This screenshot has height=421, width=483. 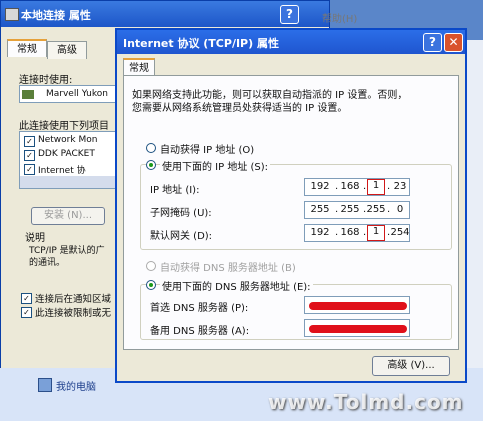 I want to click on gateway-segment-highlighted: 1, so click(x=376, y=233).